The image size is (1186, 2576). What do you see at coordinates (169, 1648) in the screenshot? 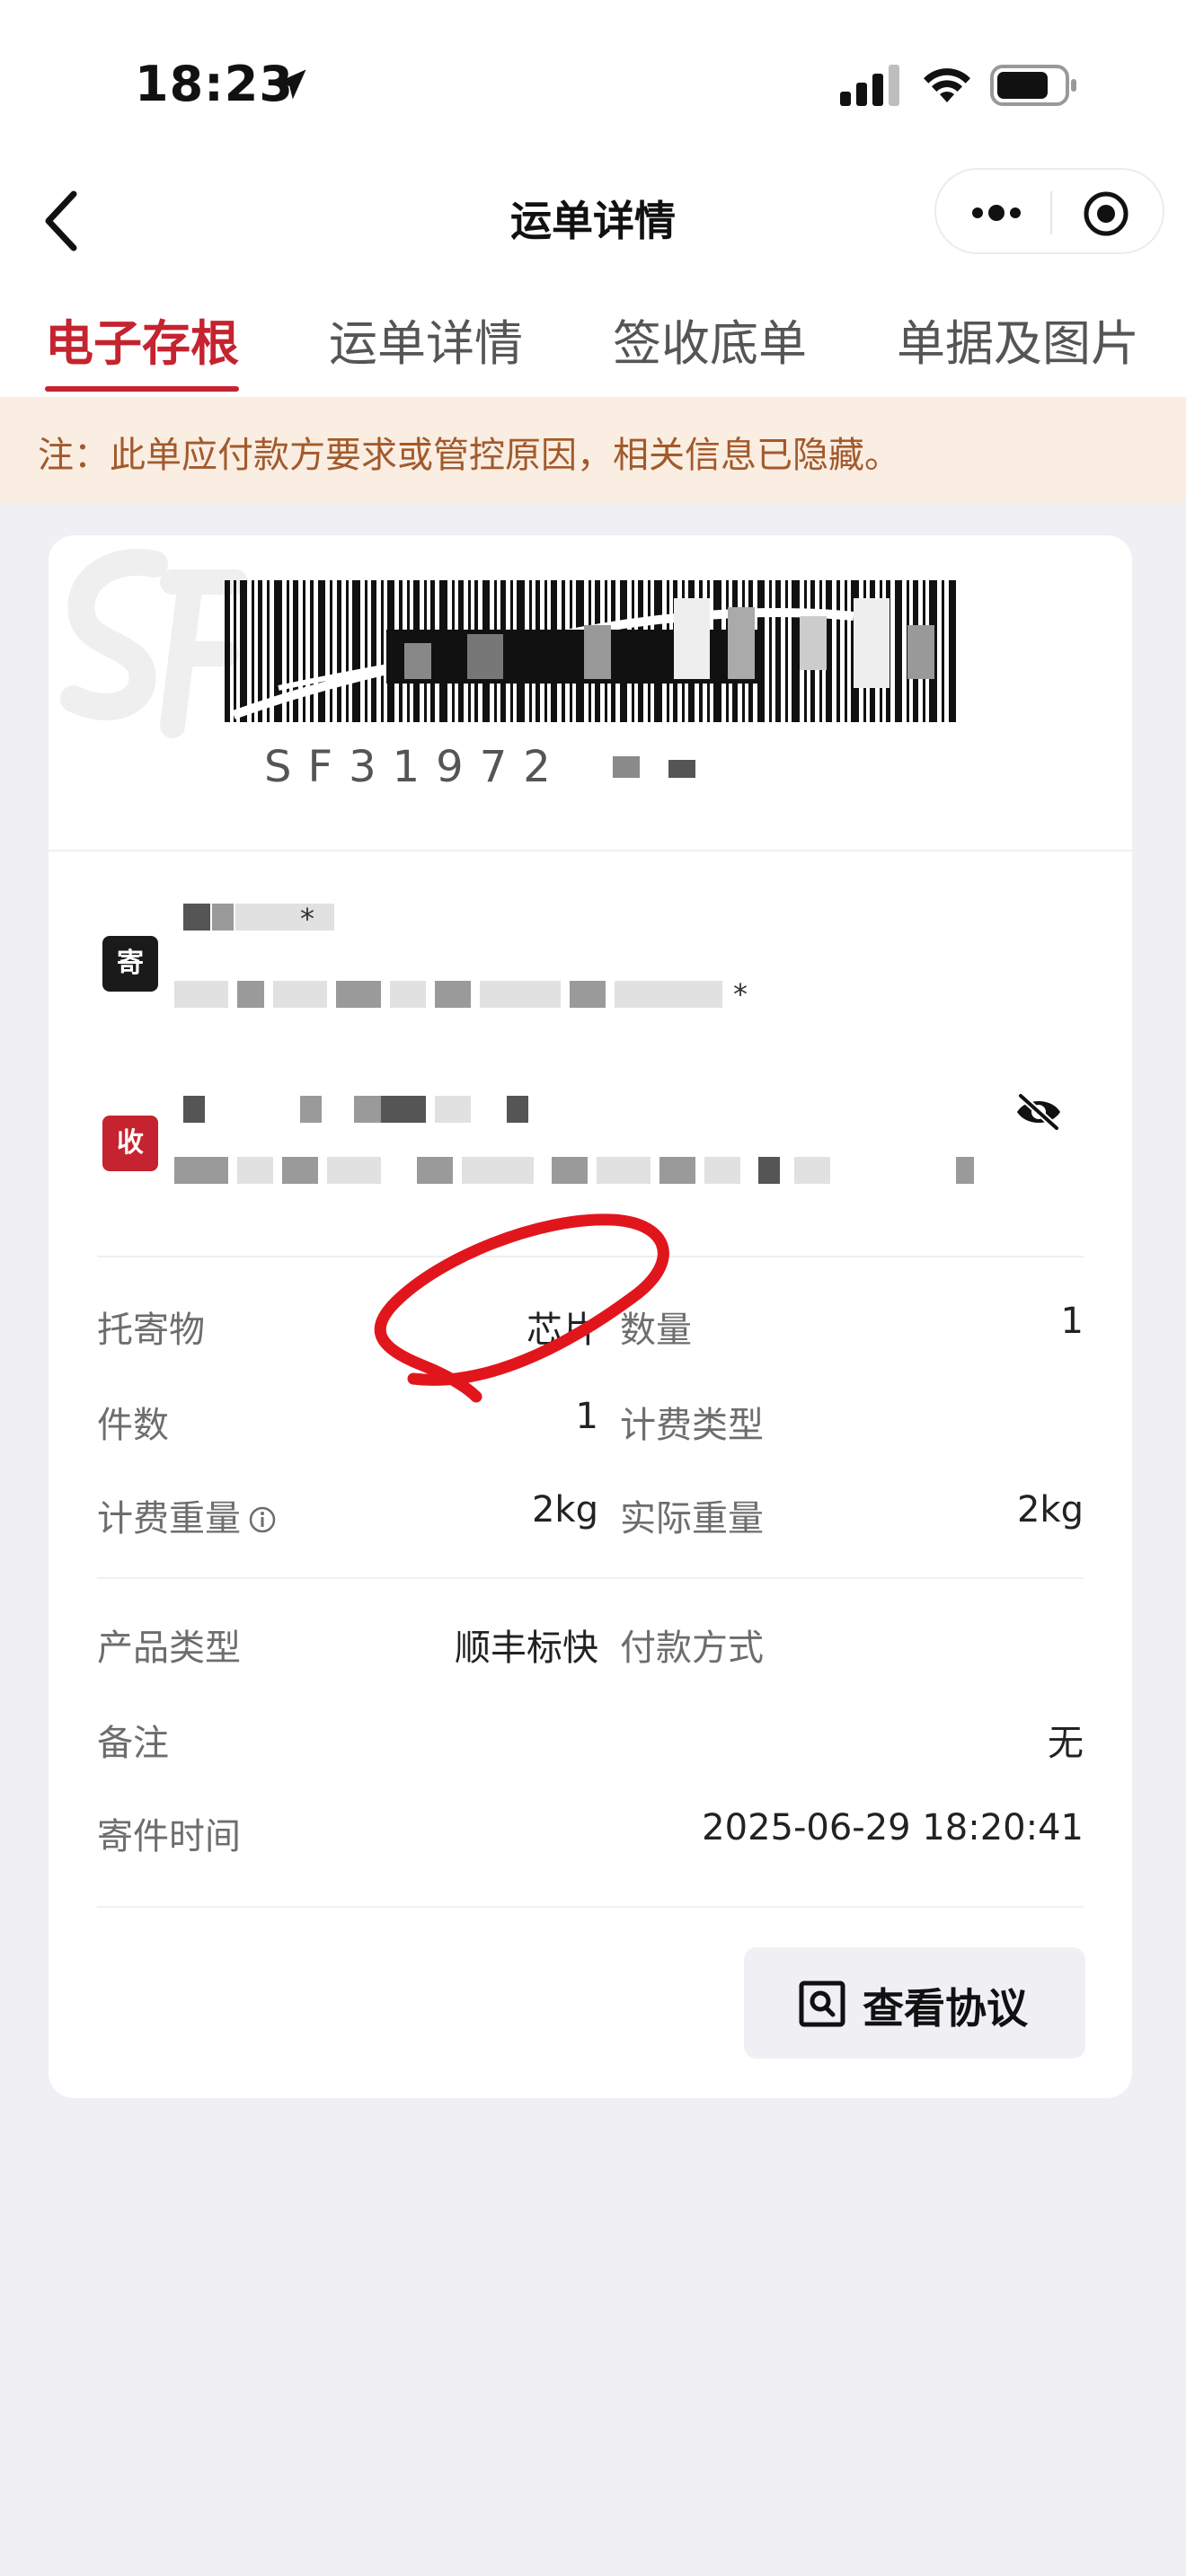
I see `product-type-label: 产品类型` at bounding box center [169, 1648].